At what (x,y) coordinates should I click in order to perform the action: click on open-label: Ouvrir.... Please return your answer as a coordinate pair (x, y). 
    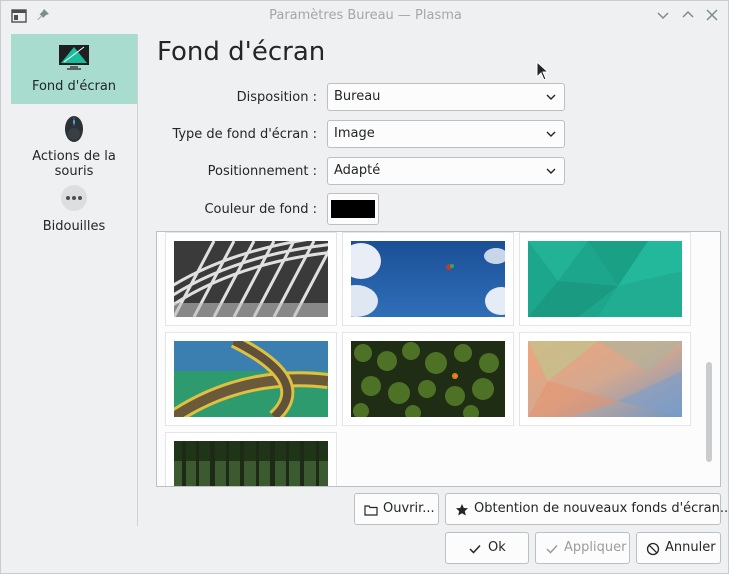
    Looking at the image, I should click on (409, 508).